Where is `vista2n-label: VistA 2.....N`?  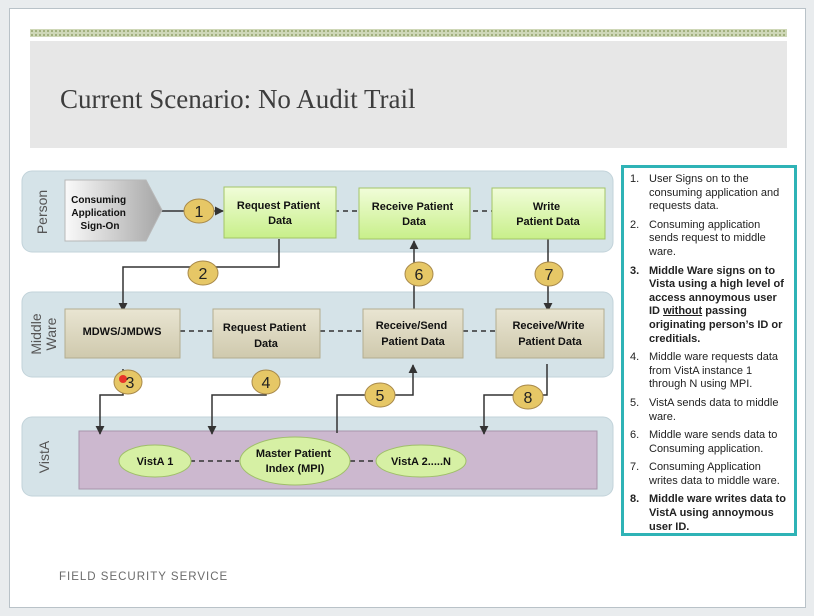 vista2n-label: VistA 2.....N is located at coordinates (421, 462).